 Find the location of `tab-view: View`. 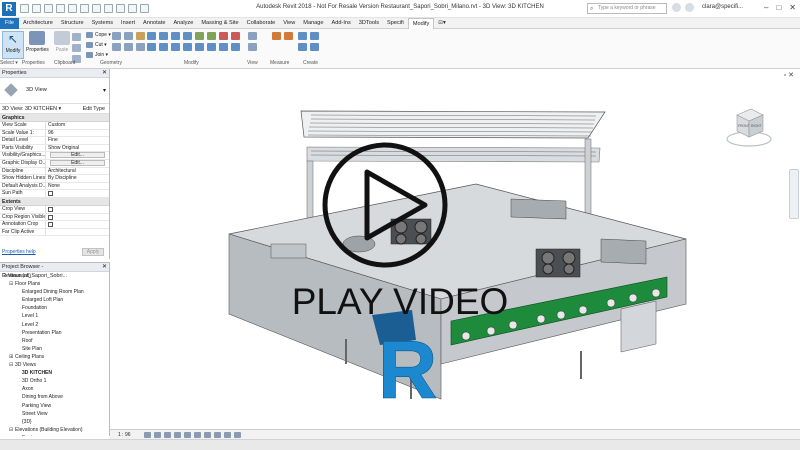

tab-view: View is located at coordinates (289, 23).